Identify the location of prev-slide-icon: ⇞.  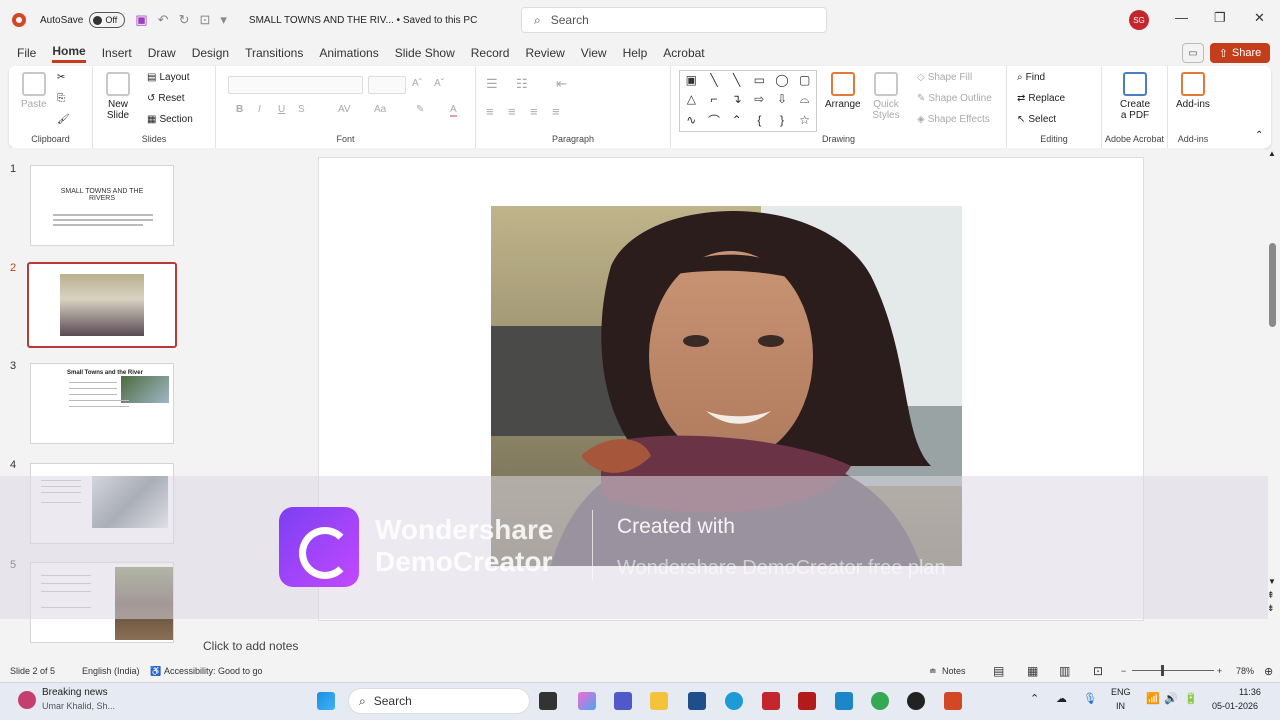
(1271, 595).